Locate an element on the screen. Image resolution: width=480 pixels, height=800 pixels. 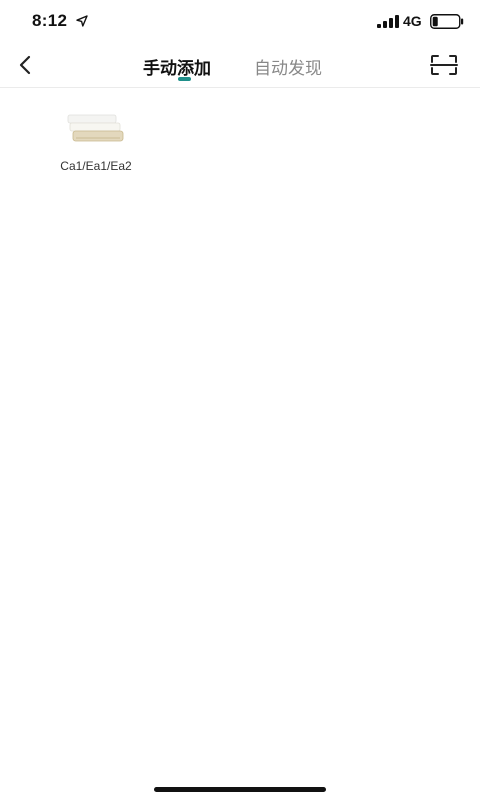
air-conditioner-unit-icon is located at coordinates (95, 128).